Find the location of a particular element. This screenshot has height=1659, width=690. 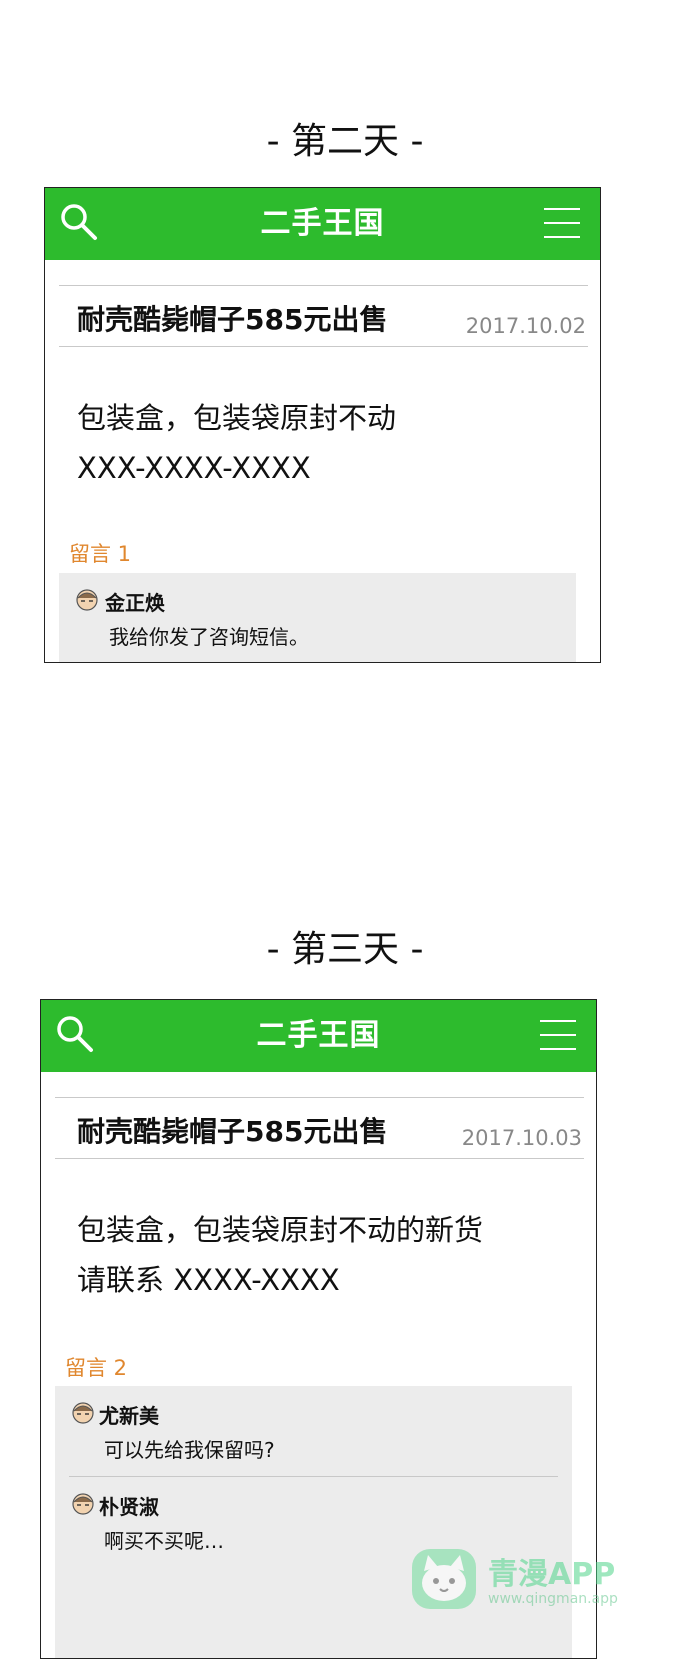

day-3-title: - 第三天 - is located at coordinates (345, 949).